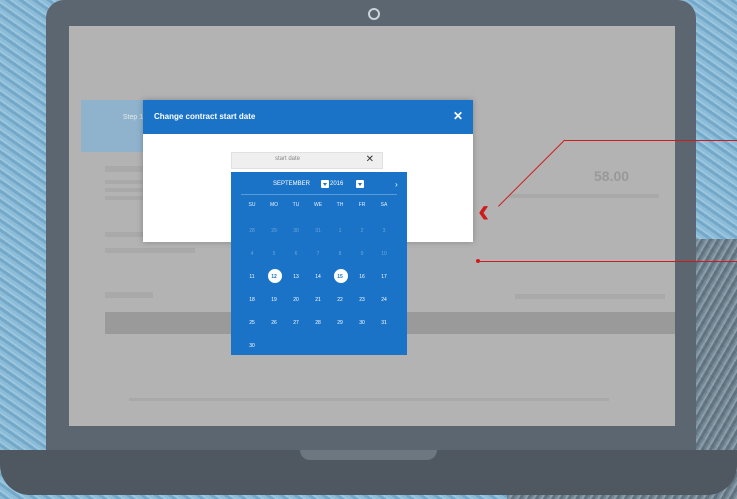 This screenshot has width=737, height=499. What do you see at coordinates (362, 205) in the screenshot?
I see `weekday-label: FR` at bounding box center [362, 205].